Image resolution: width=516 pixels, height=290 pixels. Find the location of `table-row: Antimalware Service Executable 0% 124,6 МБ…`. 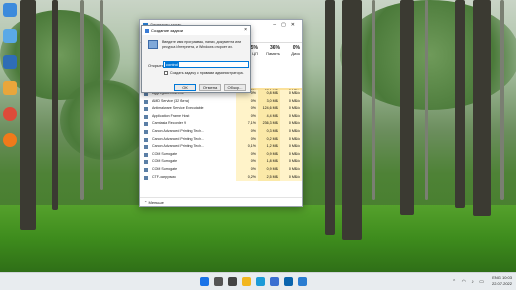

table-row: Antimalware Service Executable 0% 124,6 МБ… is located at coordinates (221, 109).